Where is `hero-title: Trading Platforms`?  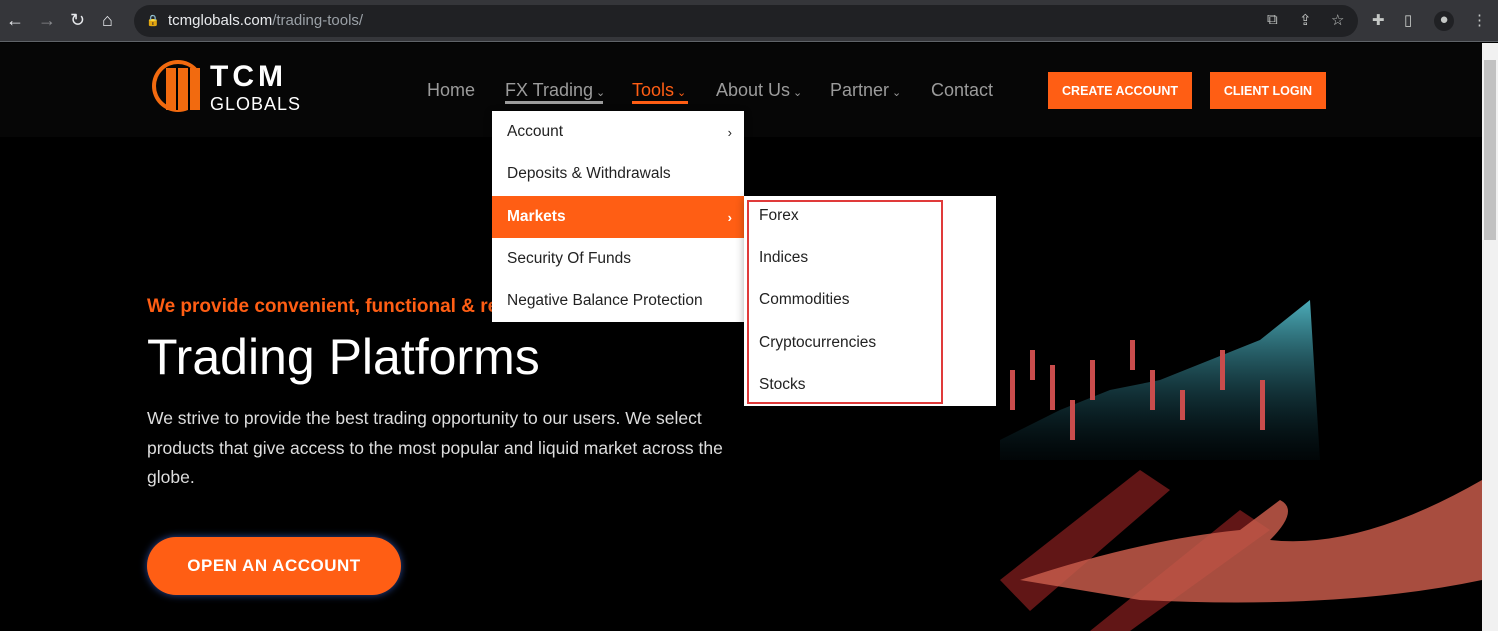
hero-title: Trading Platforms is located at coordinates (343, 357).